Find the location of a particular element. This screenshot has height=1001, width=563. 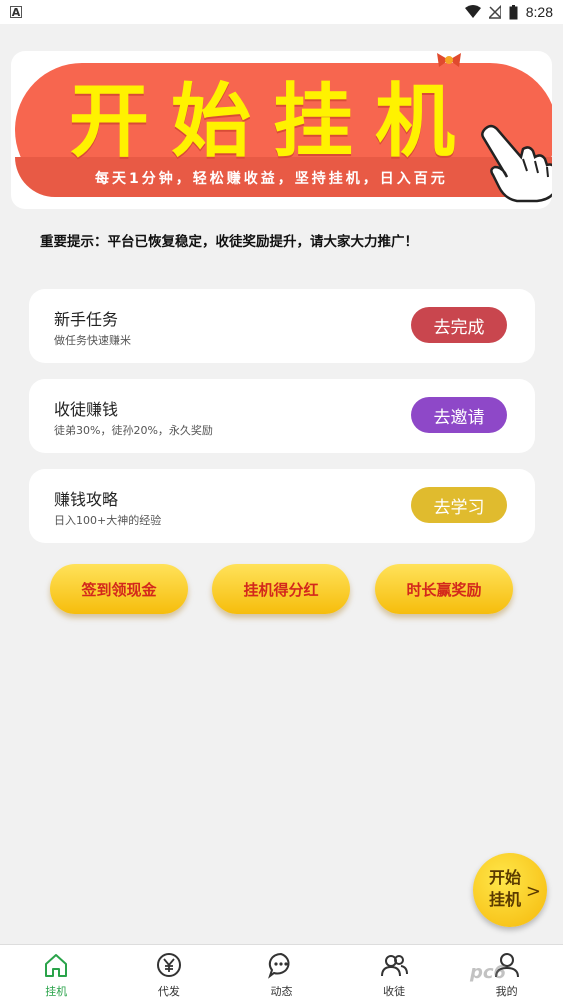

banner-title: 开始挂机 is located at coordinates (273, 121).